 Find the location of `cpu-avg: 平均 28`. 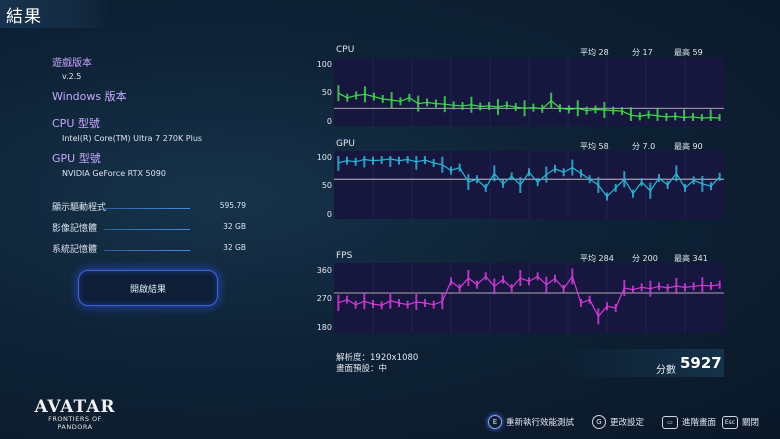

cpu-avg: 平均 28 is located at coordinates (594, 52).